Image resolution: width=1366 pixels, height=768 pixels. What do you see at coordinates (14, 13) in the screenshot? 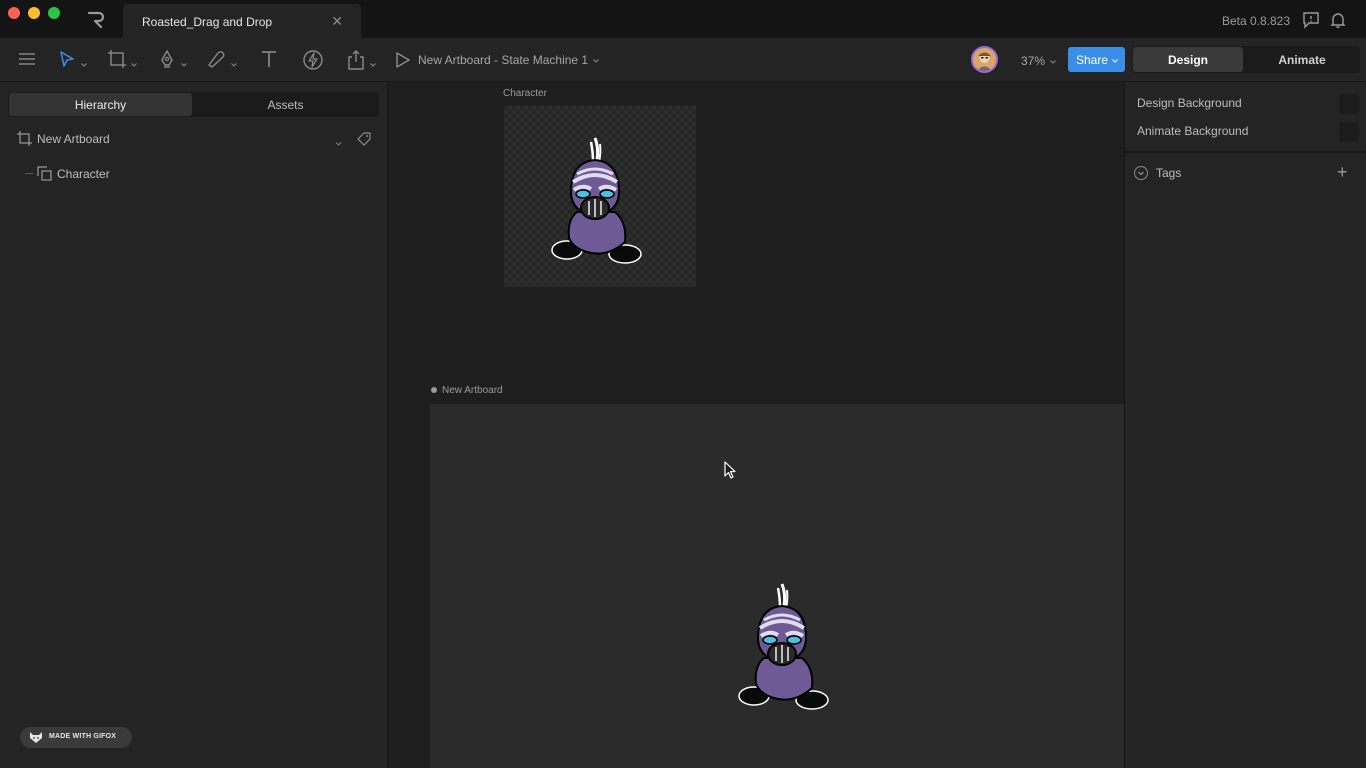
I see `close-window-button` at bounding box center [14, 13].